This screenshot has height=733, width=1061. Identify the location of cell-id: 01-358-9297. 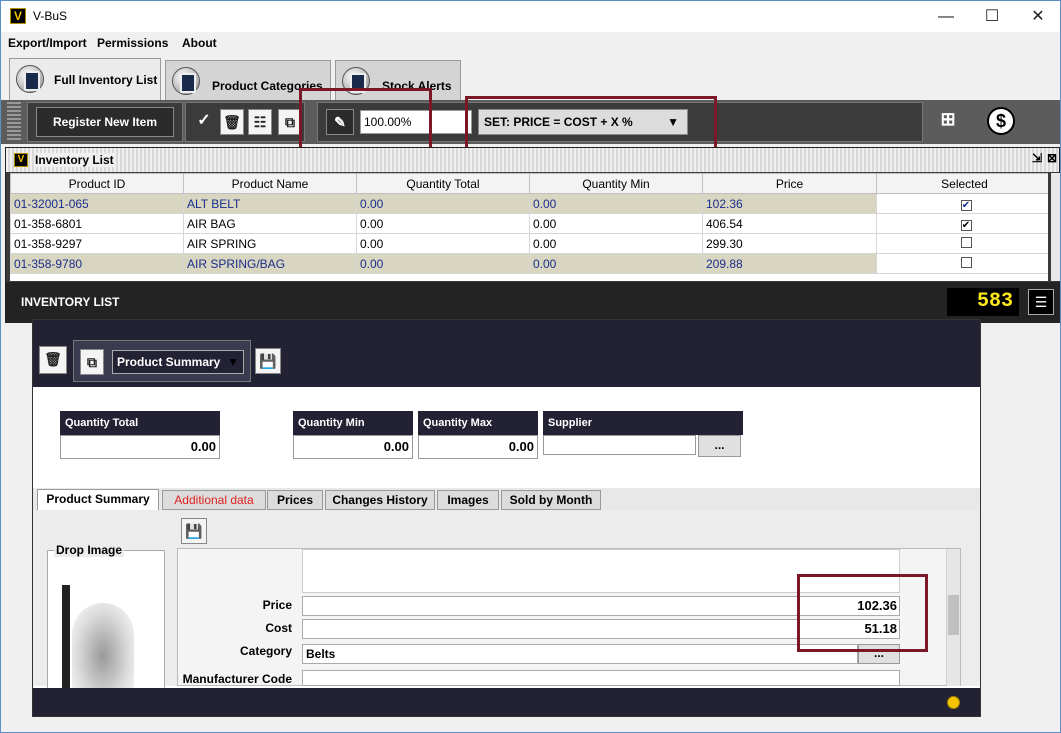
(97, 243).